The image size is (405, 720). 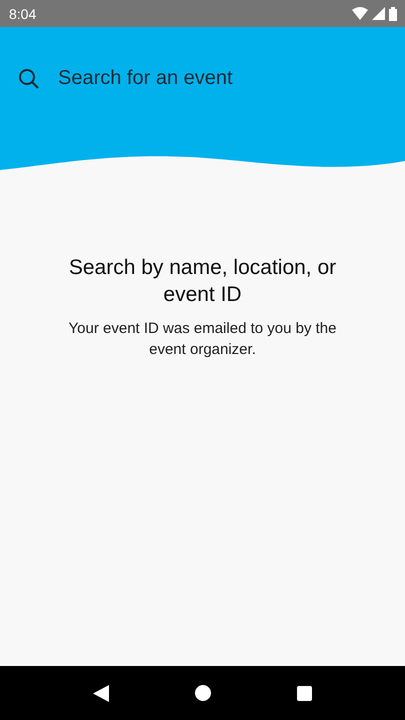 I want to click on home-icon, so click(x=203, y=693).